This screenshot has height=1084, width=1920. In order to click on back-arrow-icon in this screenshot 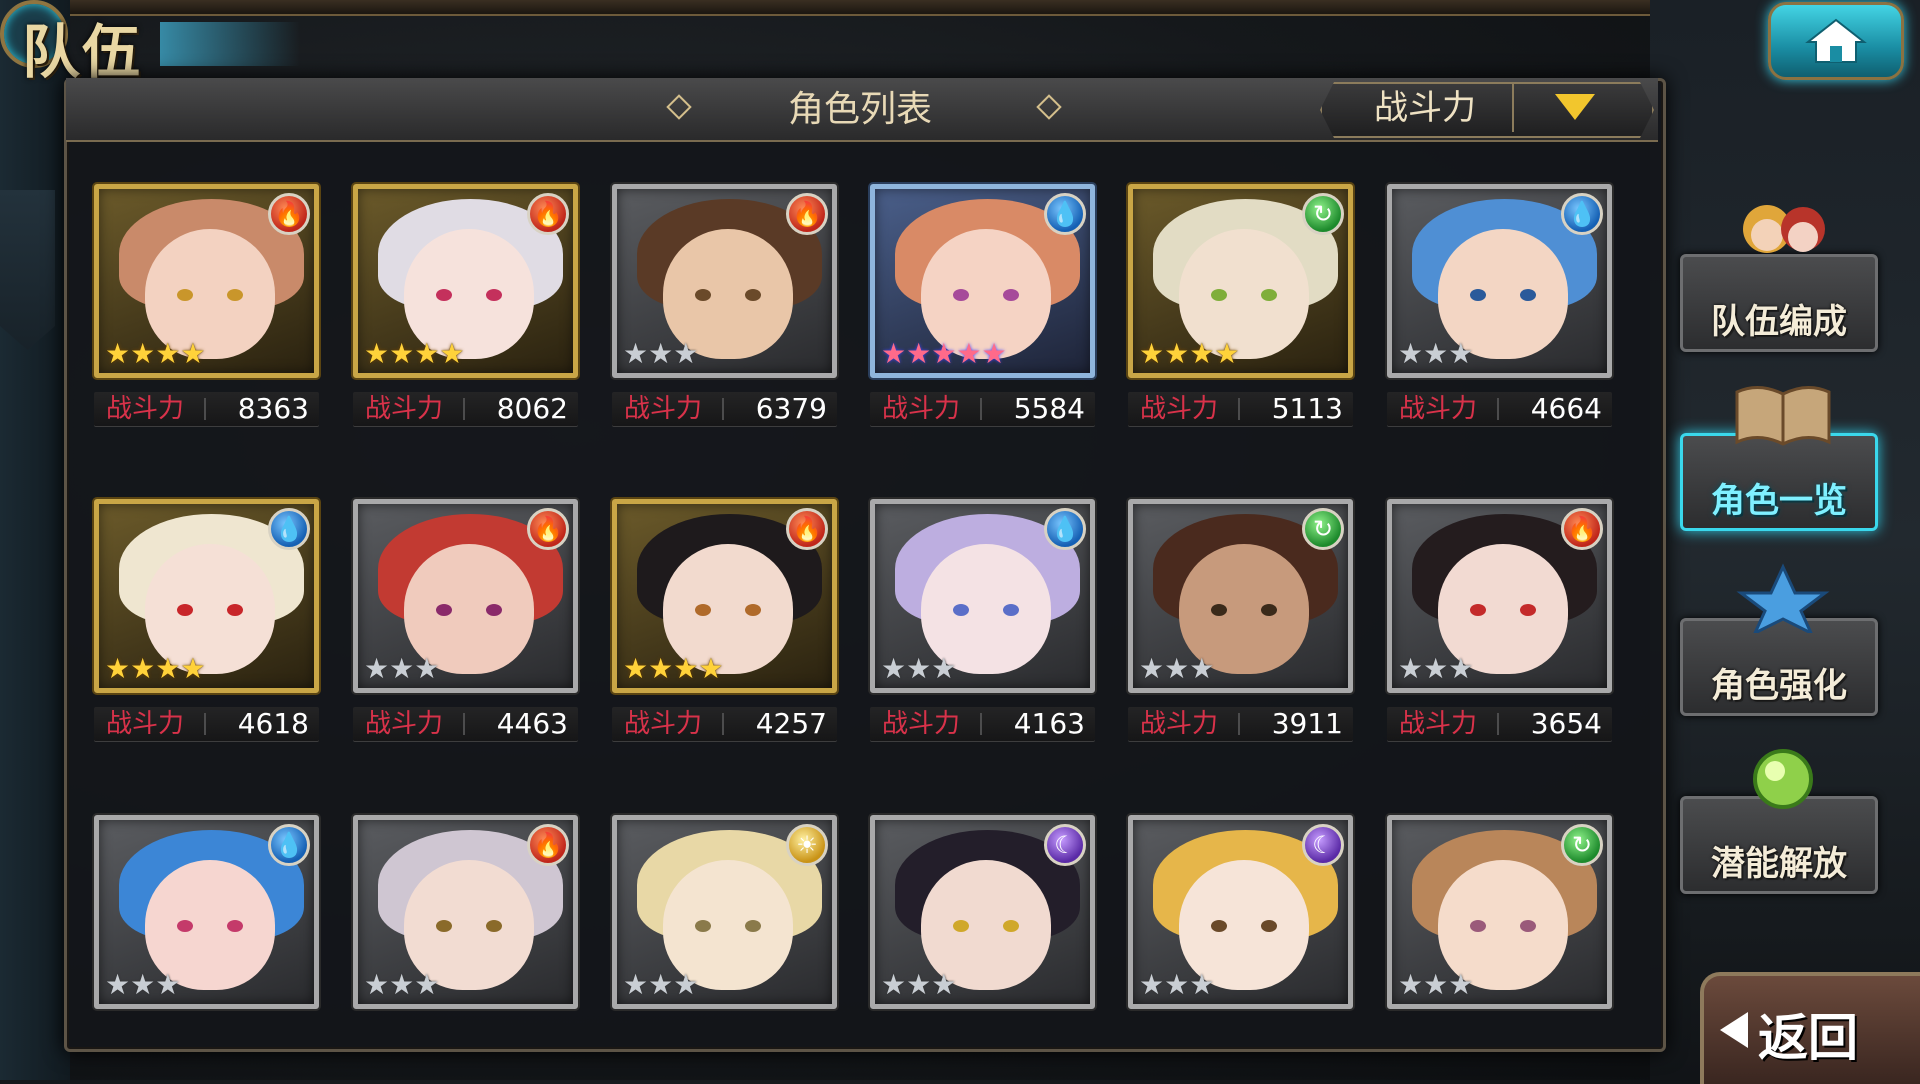, I will do `click(1734, 1030)`.